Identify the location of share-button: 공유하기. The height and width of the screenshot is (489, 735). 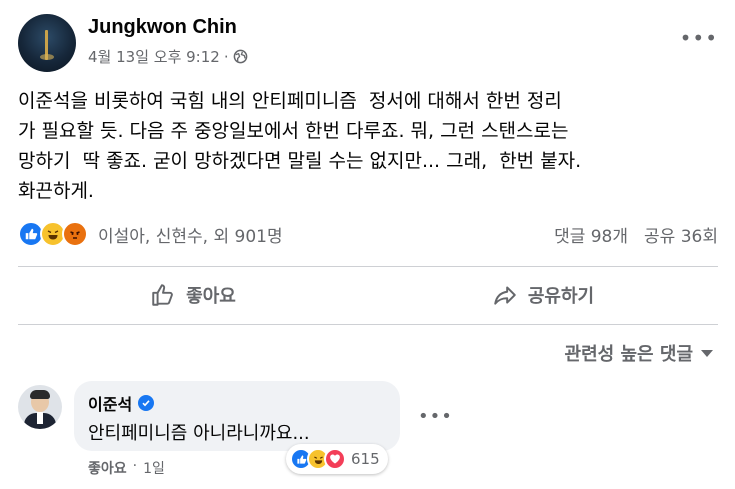
(543, 295).